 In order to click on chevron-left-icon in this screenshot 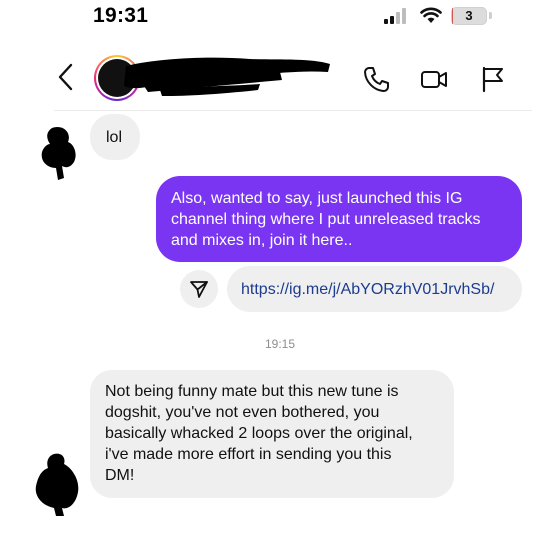, I will do `click(66, 77)`.